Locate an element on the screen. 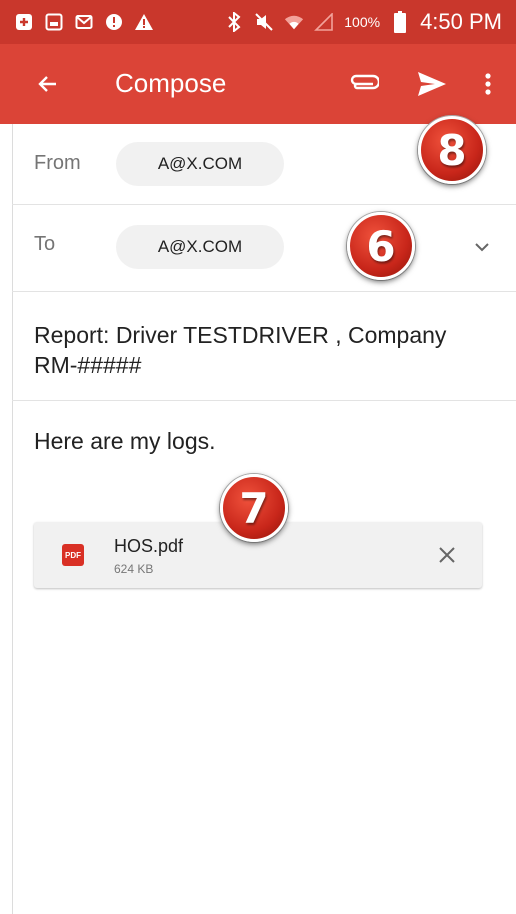 This screenshot has width=516, height=914. attachment-size: 624 KB is located at coordinates (134, 569).